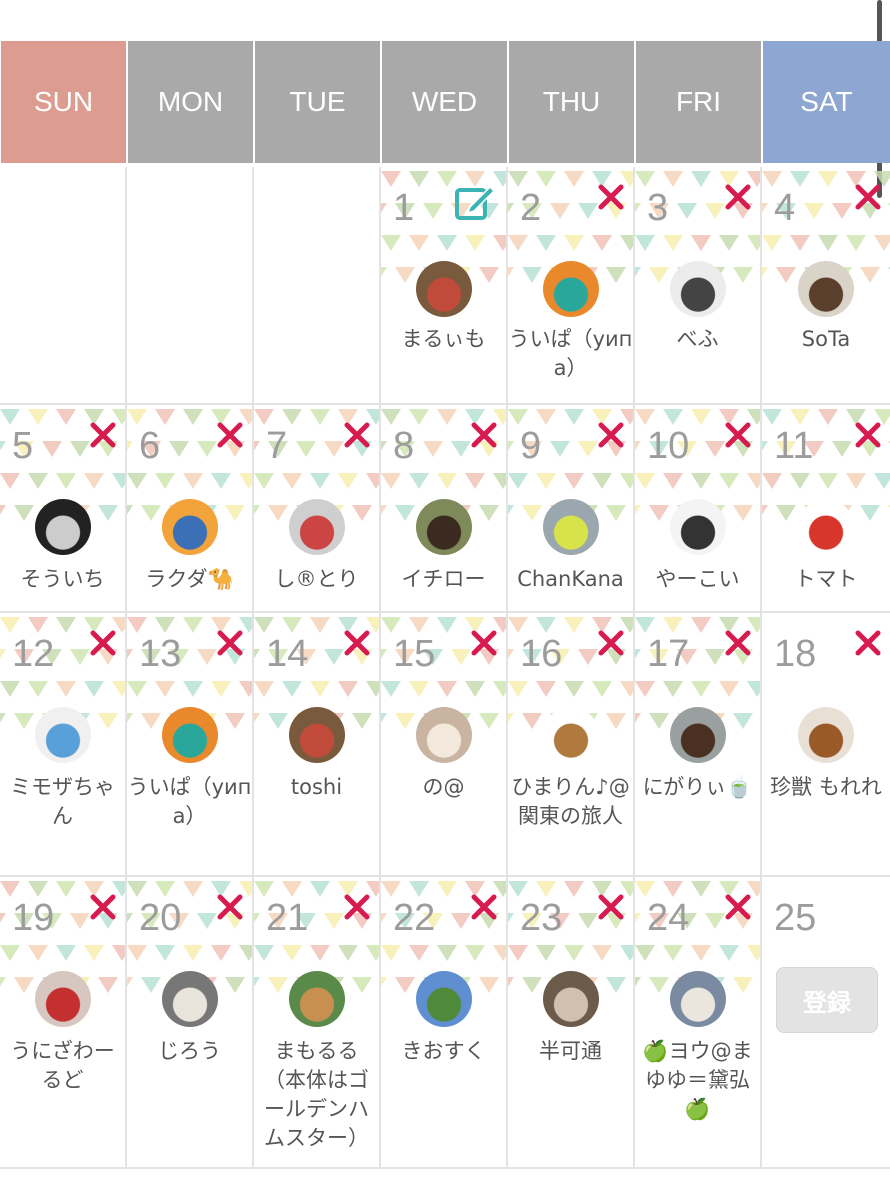  I want to click on user-name: ひまりん♪@関東の旅人, so click(570, 802).